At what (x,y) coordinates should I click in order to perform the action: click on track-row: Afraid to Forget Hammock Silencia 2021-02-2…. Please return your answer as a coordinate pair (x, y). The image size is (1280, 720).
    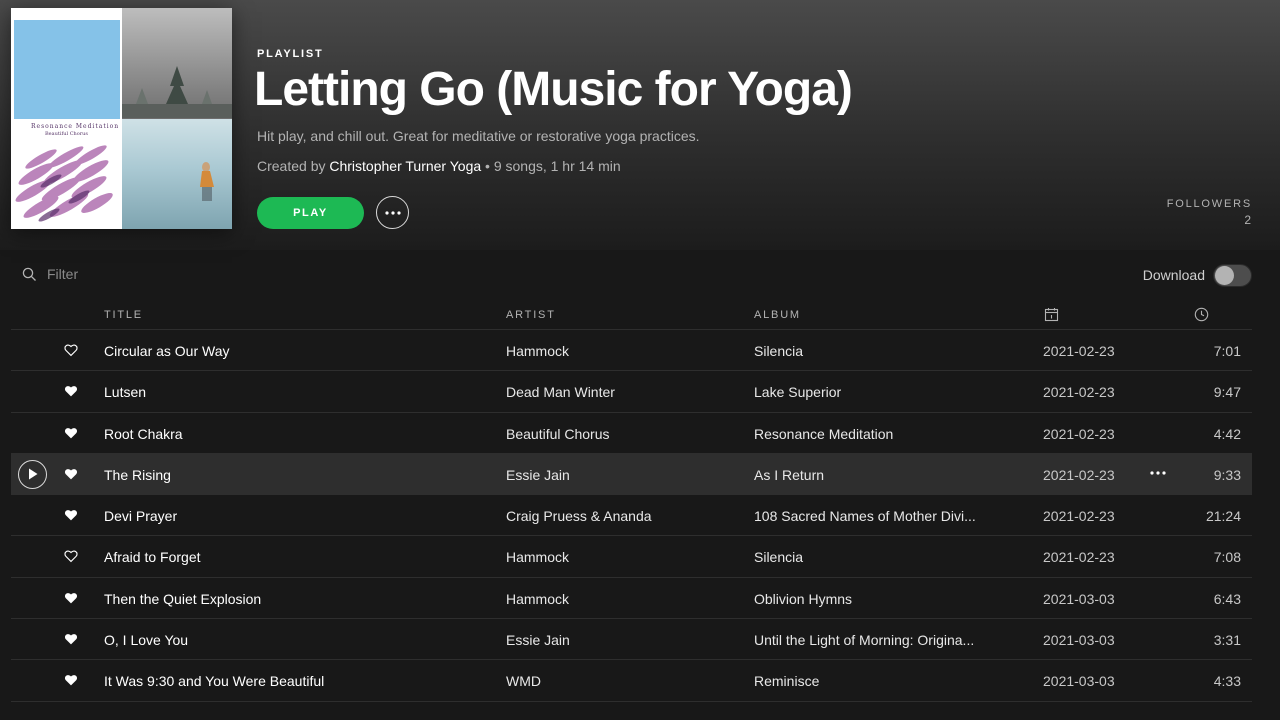
    Looking at the image, I should click on (631, 557).